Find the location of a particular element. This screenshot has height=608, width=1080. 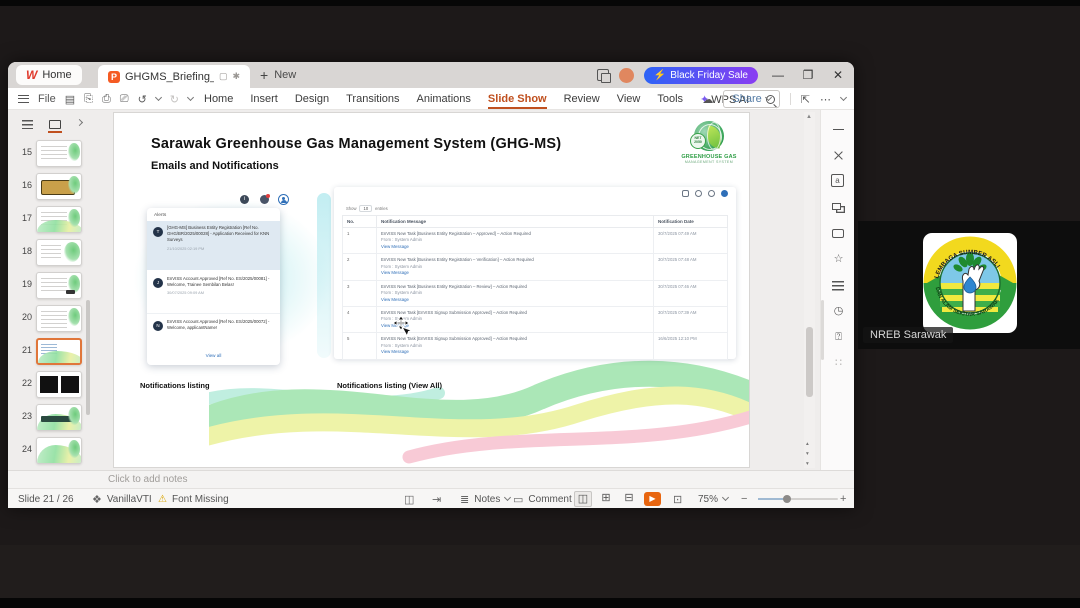

close-button: ✕ is located at coordinates (838, 75).